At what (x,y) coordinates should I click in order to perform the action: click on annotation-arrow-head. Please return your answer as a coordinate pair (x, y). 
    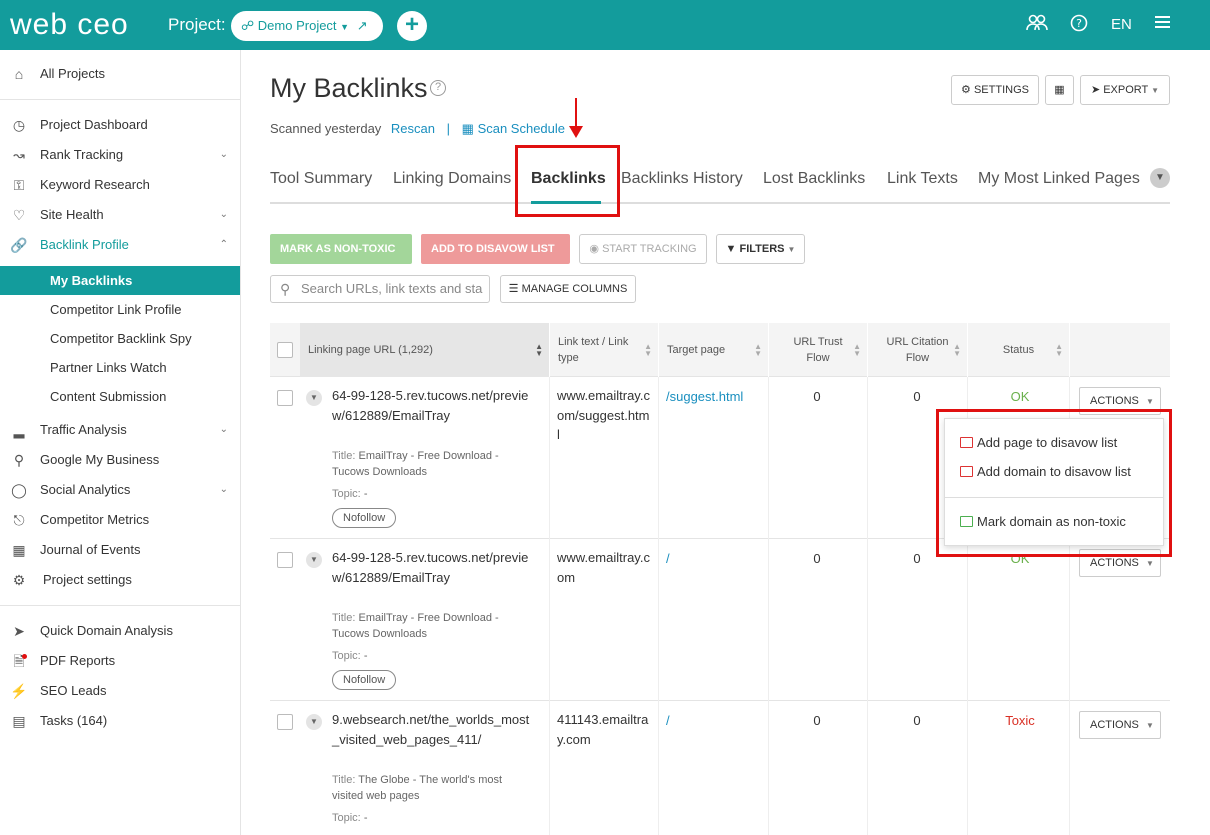
    Looking at the image, I should click on (576, 132).